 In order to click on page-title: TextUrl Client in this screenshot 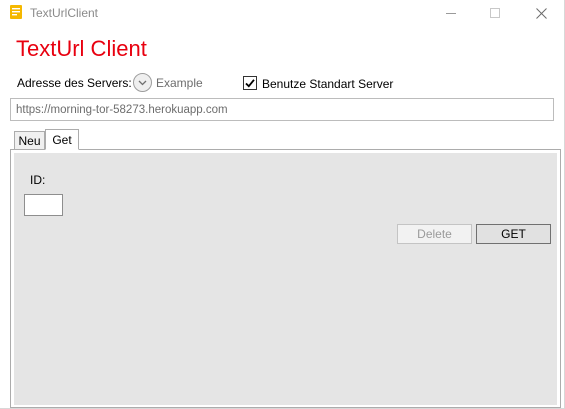, I will do `click(81, 48)`.